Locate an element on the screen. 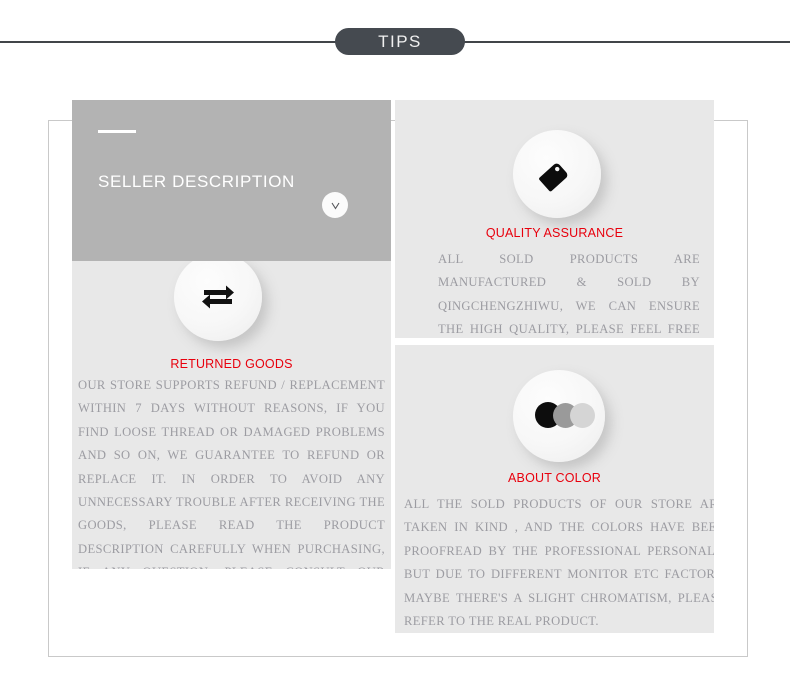 The image size is (790, 675). card-title: RETURNED GOODS is located at coordinates (231, 364).